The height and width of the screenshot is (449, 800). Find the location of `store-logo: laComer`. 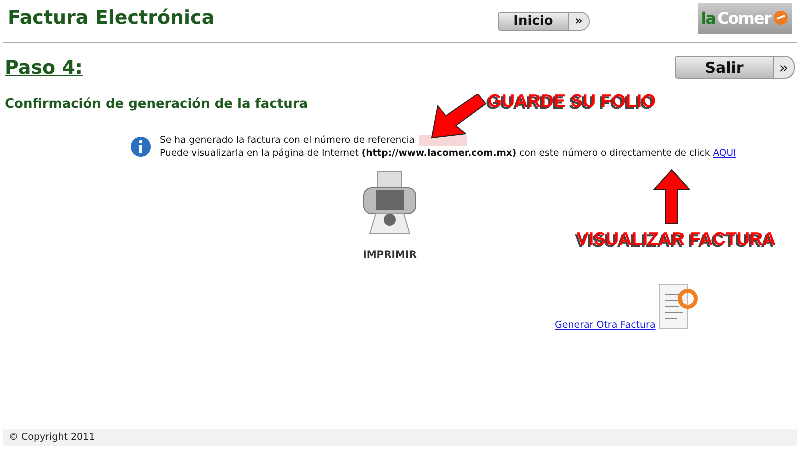

store-logo: laComer is located at coordinates (745, 18).